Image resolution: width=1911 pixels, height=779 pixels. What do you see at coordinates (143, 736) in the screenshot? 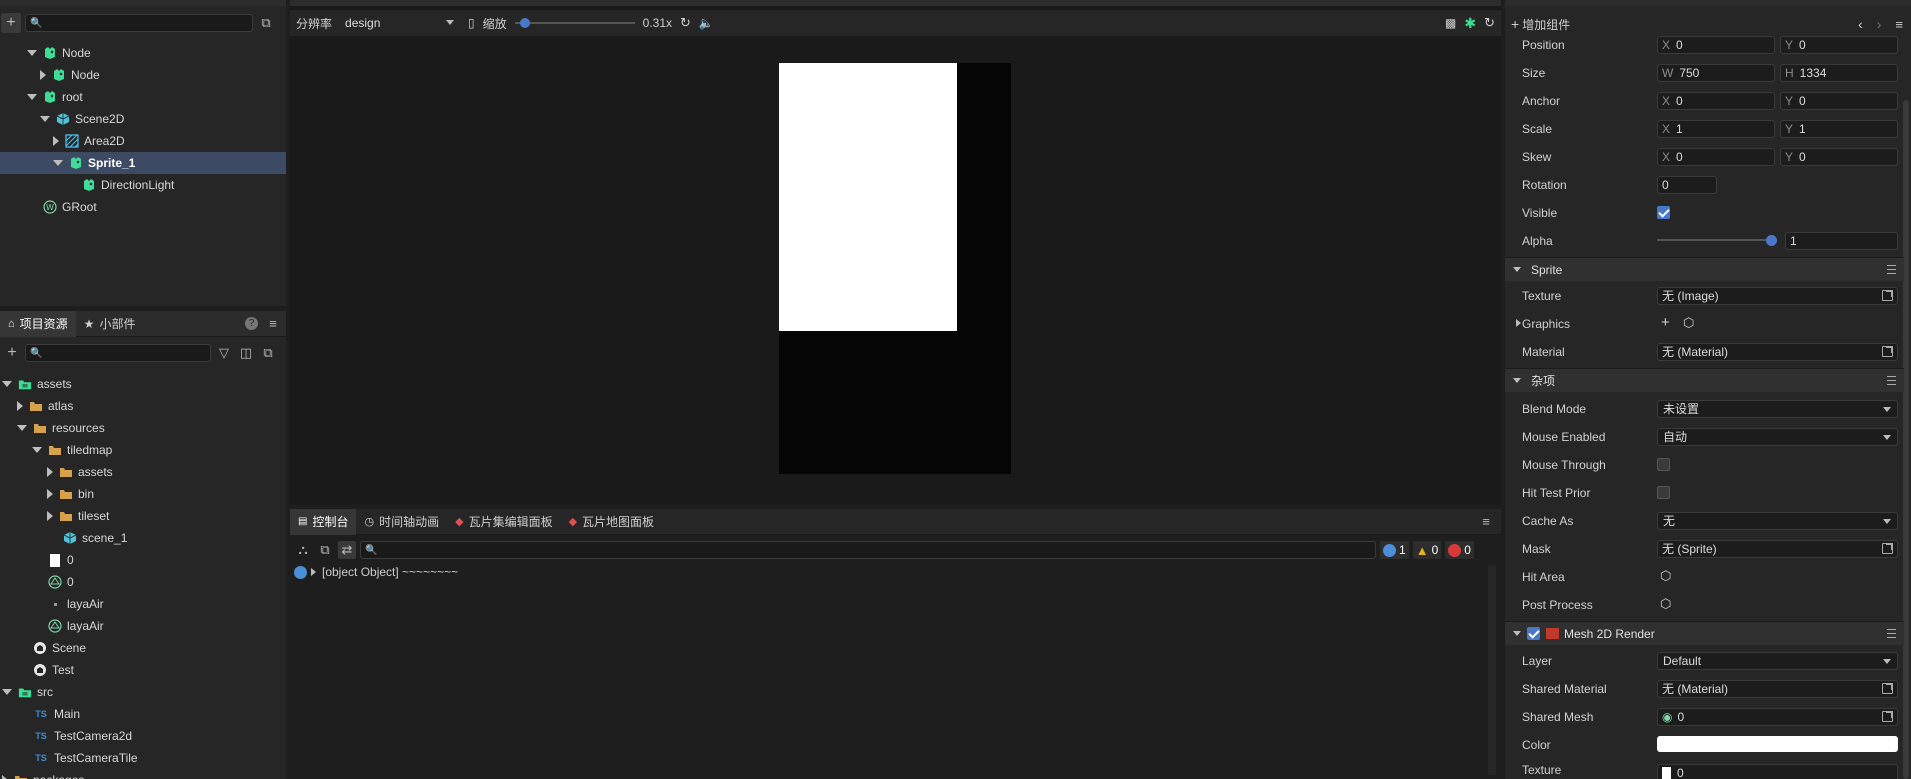
I see `asset-item: TS TestCamera2d` at bounding box center [143, 736].